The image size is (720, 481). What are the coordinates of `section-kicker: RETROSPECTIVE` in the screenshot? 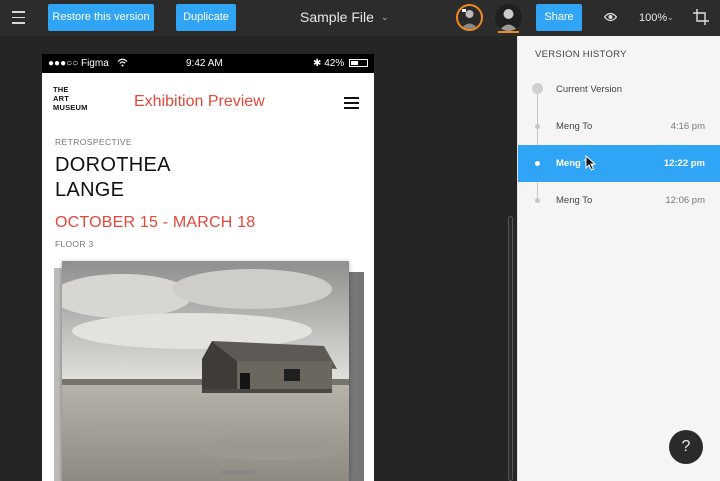 It's located at (93, 142).